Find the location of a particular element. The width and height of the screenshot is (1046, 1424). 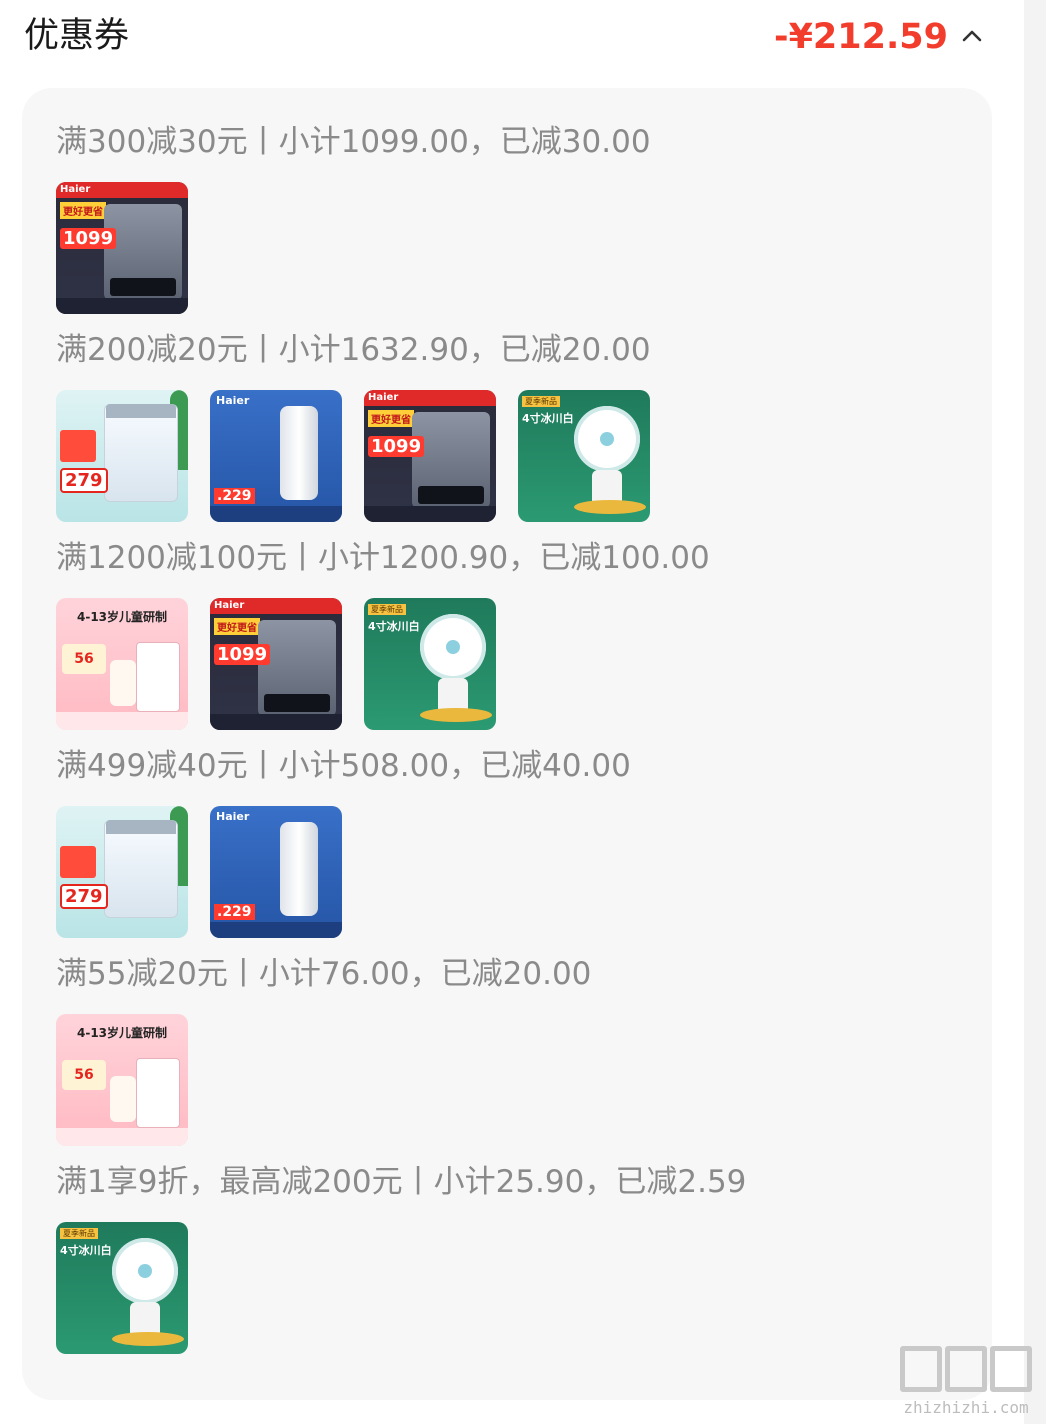

coupon-rule-text: 满55减20元丨小计76.00，已减20.00 is located at coordinates (324, 974).